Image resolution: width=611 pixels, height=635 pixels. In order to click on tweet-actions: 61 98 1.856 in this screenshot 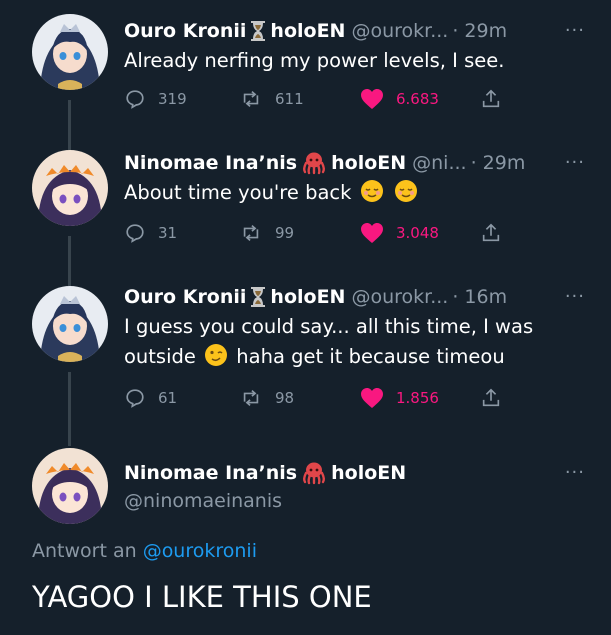, I will do `click(359, 398)`.